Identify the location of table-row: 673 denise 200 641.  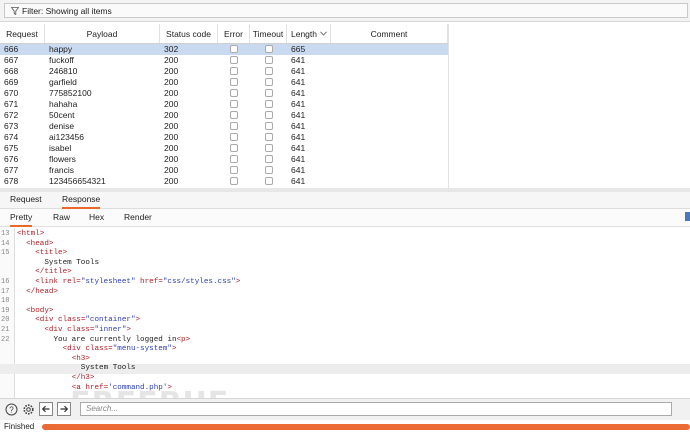
(224, 126).